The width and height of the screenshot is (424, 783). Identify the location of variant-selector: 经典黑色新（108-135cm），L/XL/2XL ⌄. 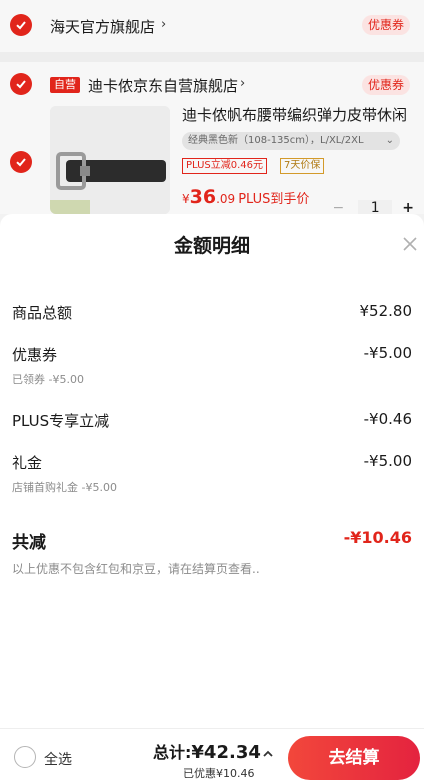
(291, 141).